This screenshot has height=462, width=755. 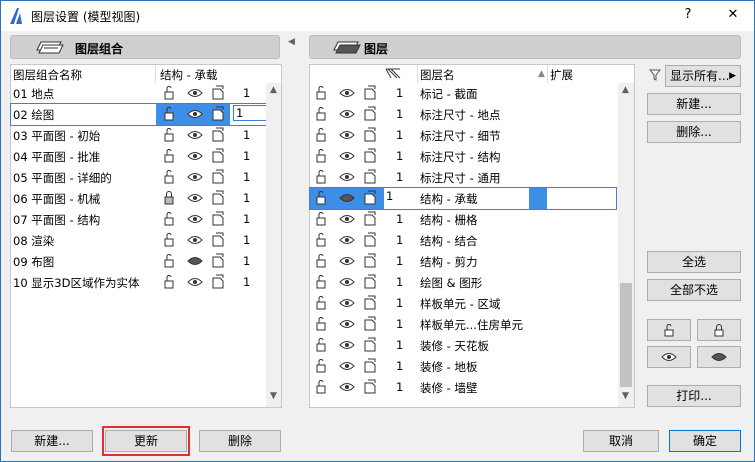 What do you see at coordinates (463, 156) in the screenshot?
I see `layer-row: 1 标注尺寸 - 结构` at bounding box center [463, 156].